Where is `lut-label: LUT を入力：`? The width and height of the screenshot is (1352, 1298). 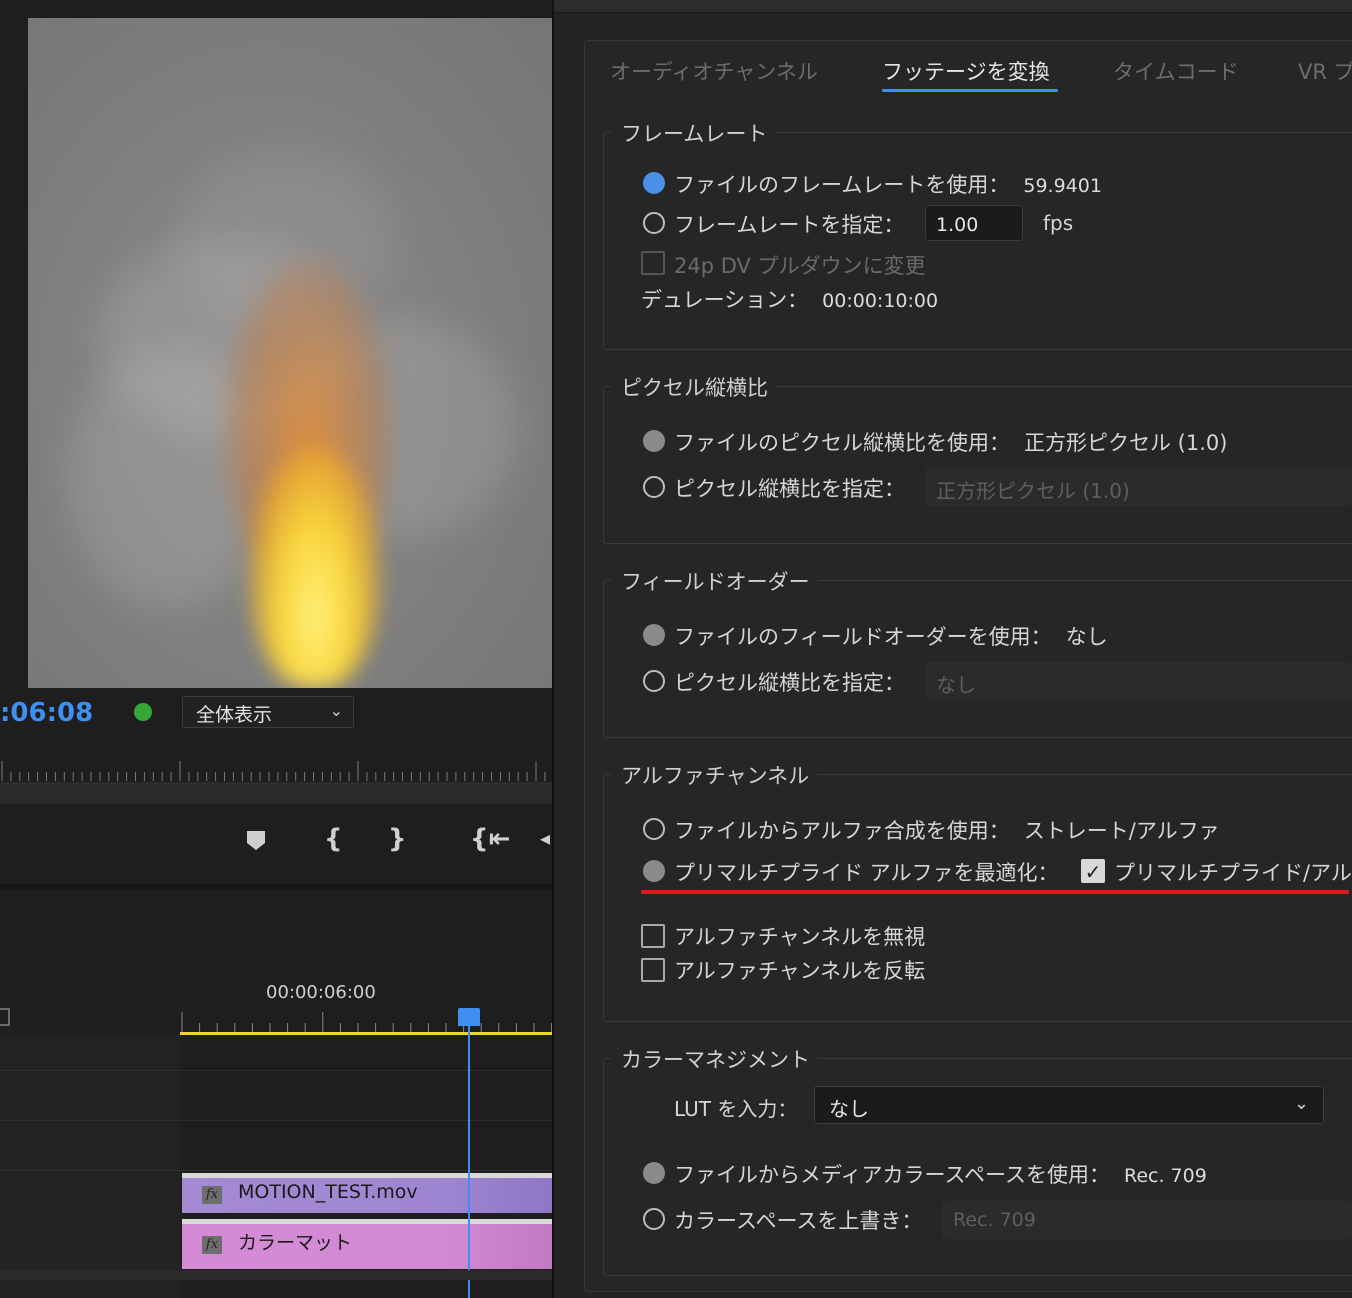 lut-label: LUT を入力： is located at coordinates (736, 1109).